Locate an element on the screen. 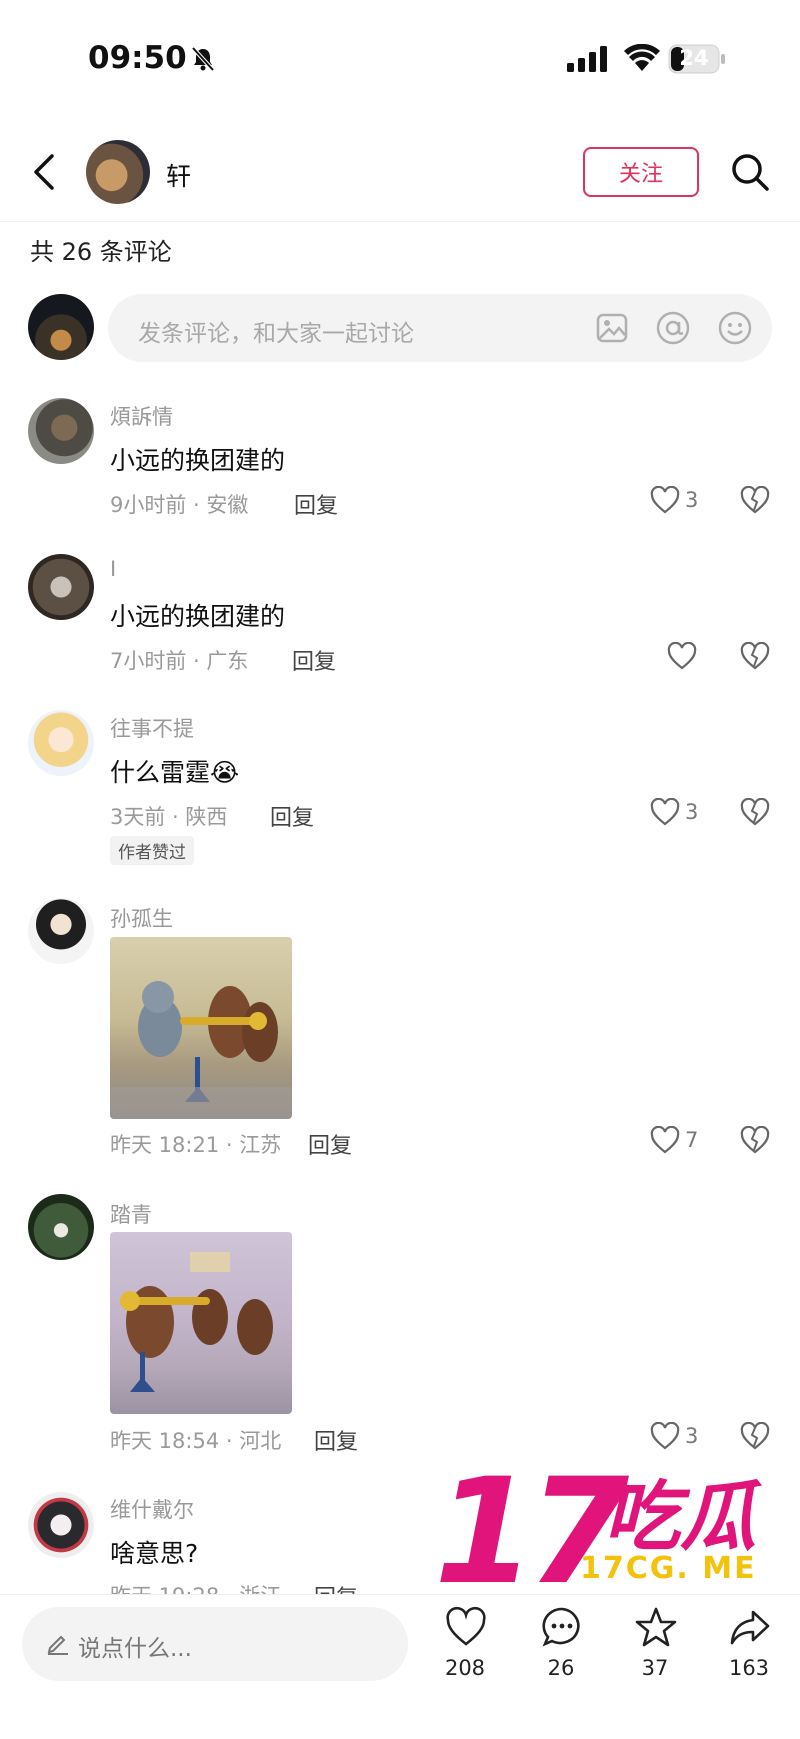 The height and width of the screenshot is (1739, 800). comment-username: 维什戴尔 is located at coordinates (152, 1509).